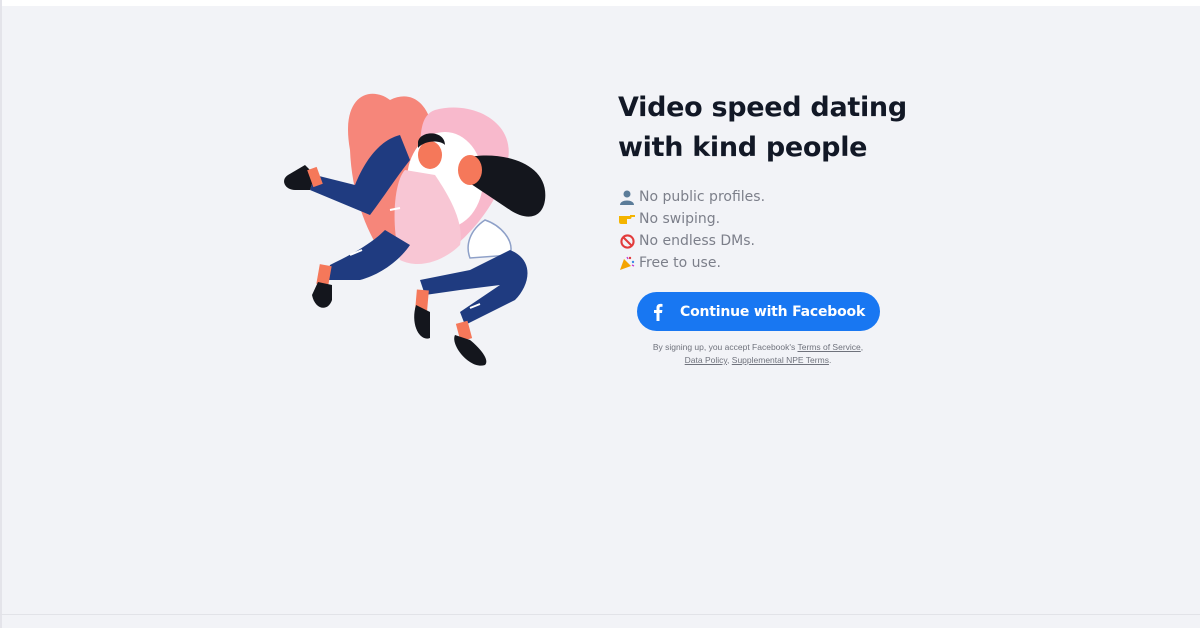 This screenshot has width=1200, height=628. Describe the element at coordinates (600, 614) in the screenshot. I see `footer-divider` at that location.